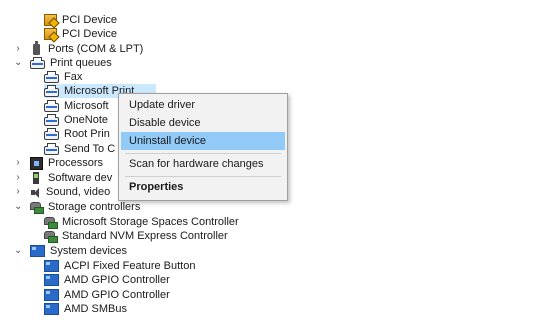 The image size is (560, 336). What do you see at coordinates (86, 106) in the screenshot?
I see `tree-item-label: Microsoft` at bounding box center [86, 106].